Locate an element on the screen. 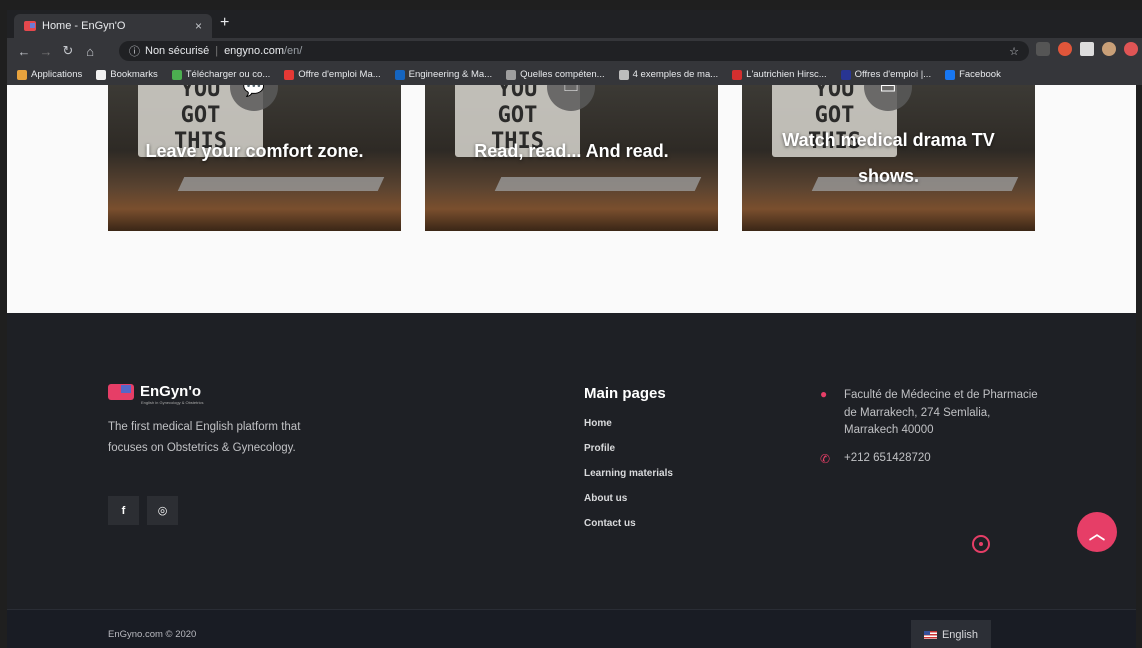 The image size is (1142, 648). tip-card: YOUGOTTHIS 🗋 Read, read... And read. is located at coordinates (571, 158).